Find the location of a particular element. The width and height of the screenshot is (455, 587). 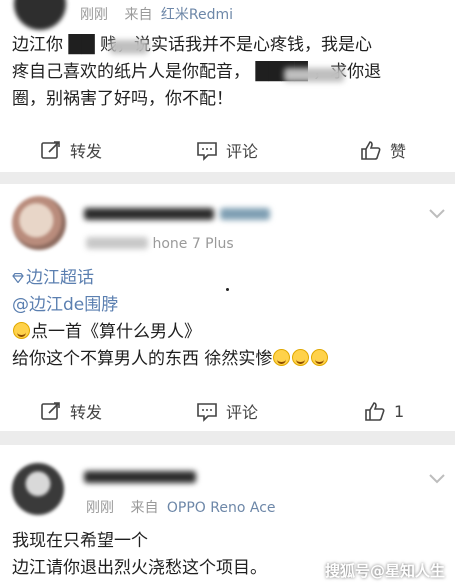

like-button: 赞 is located at coordinates (383, 150).